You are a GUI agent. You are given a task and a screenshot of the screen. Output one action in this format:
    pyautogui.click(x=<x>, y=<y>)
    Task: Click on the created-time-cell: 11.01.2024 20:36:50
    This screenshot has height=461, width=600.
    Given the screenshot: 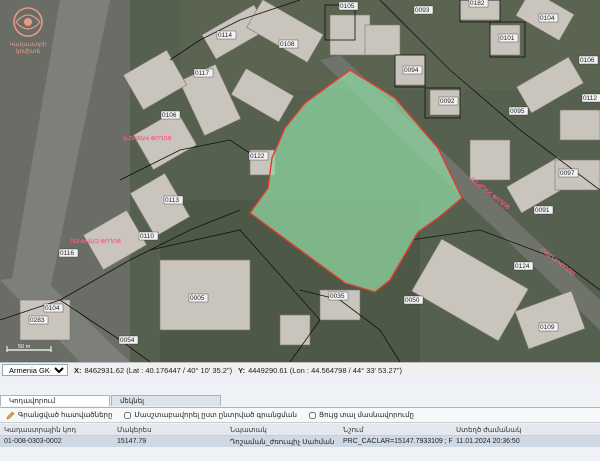 What is the action you would take?
    pyautogui.click(x=488, y=441)
    